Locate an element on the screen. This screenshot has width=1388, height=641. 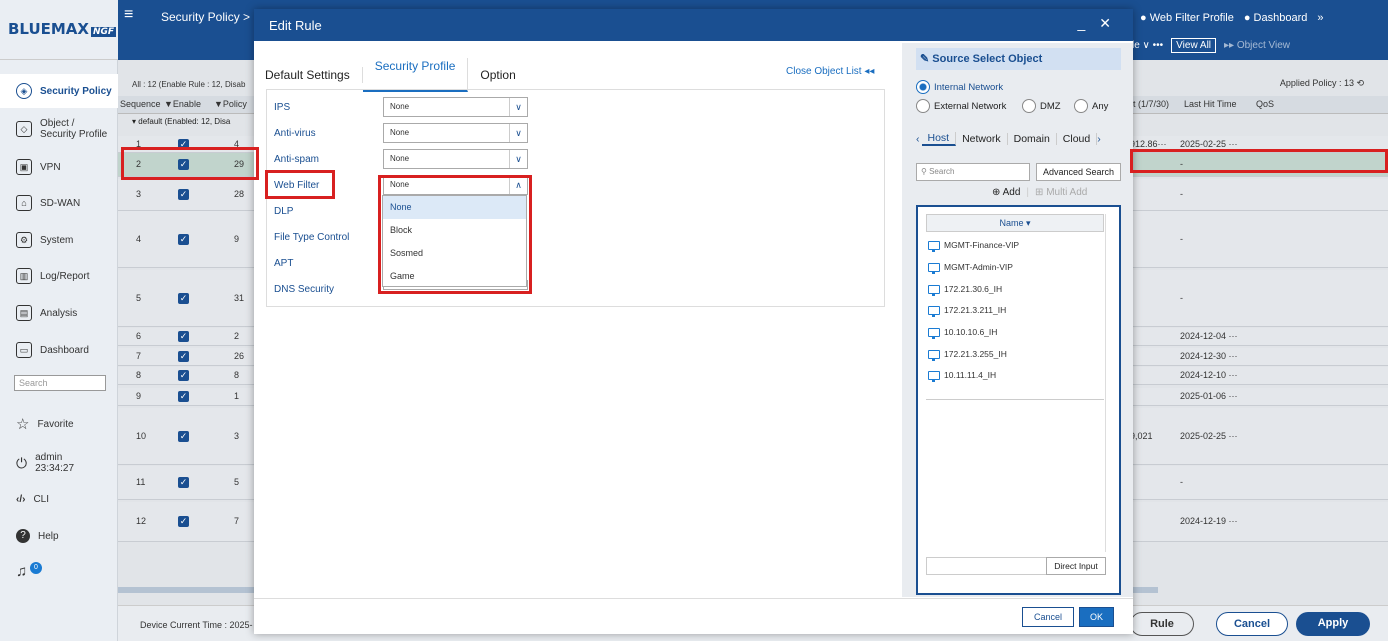
list-item: 10.11.11.4_IH is located at coordinates (962, 376).